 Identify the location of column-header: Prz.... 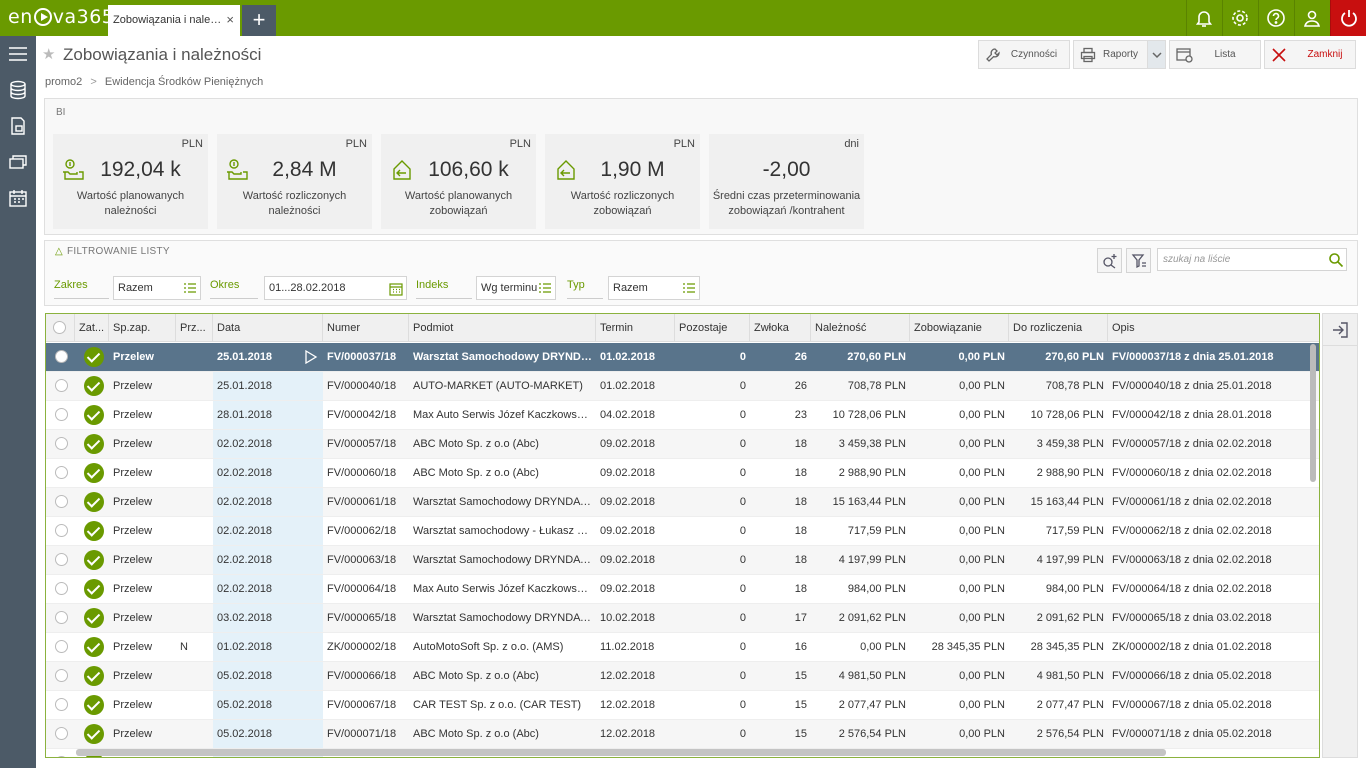
(194, 328).